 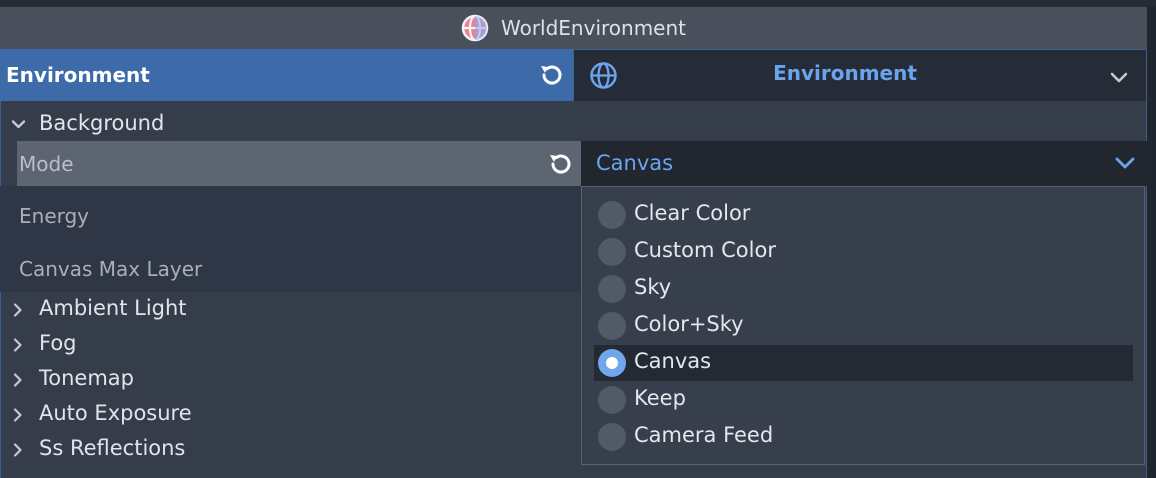 What do you see at coordinates (101, 123) in the screenshot?
I see `background-section-title: Background` at bounding box center [101, 123].